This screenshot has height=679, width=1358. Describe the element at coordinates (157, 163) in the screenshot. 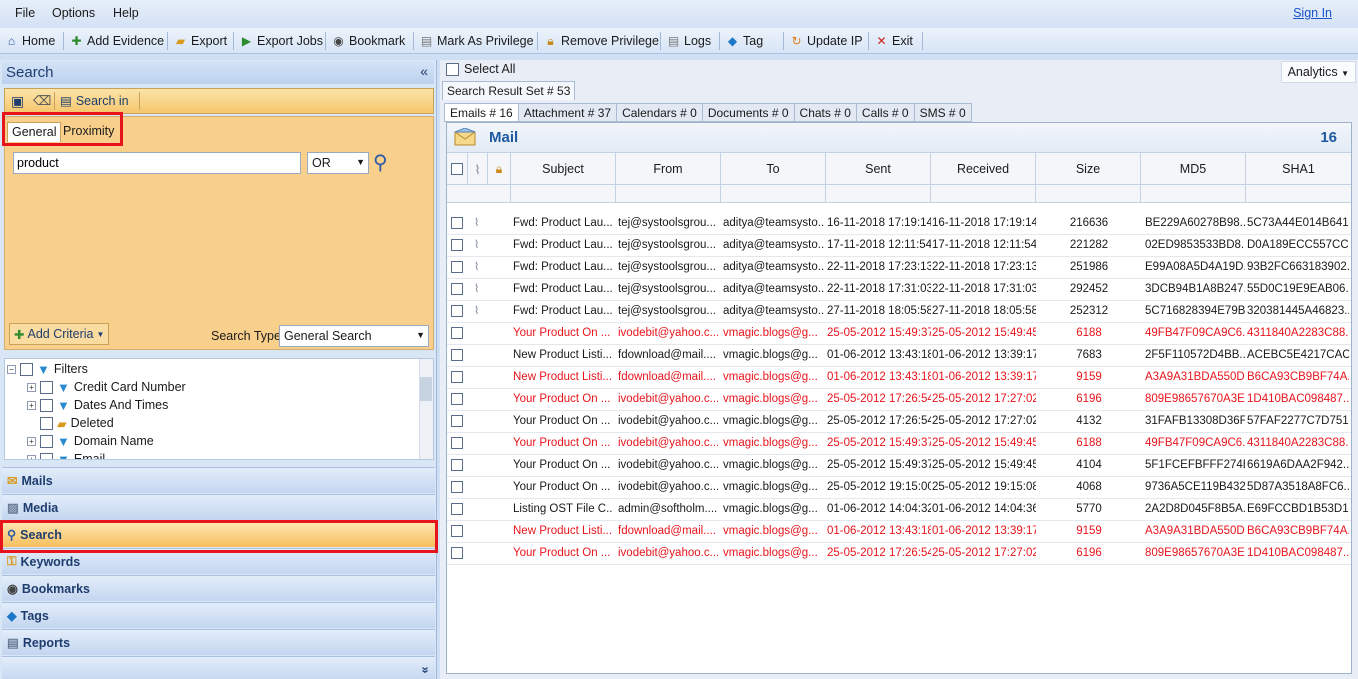

I see `search-query-input` at that location.